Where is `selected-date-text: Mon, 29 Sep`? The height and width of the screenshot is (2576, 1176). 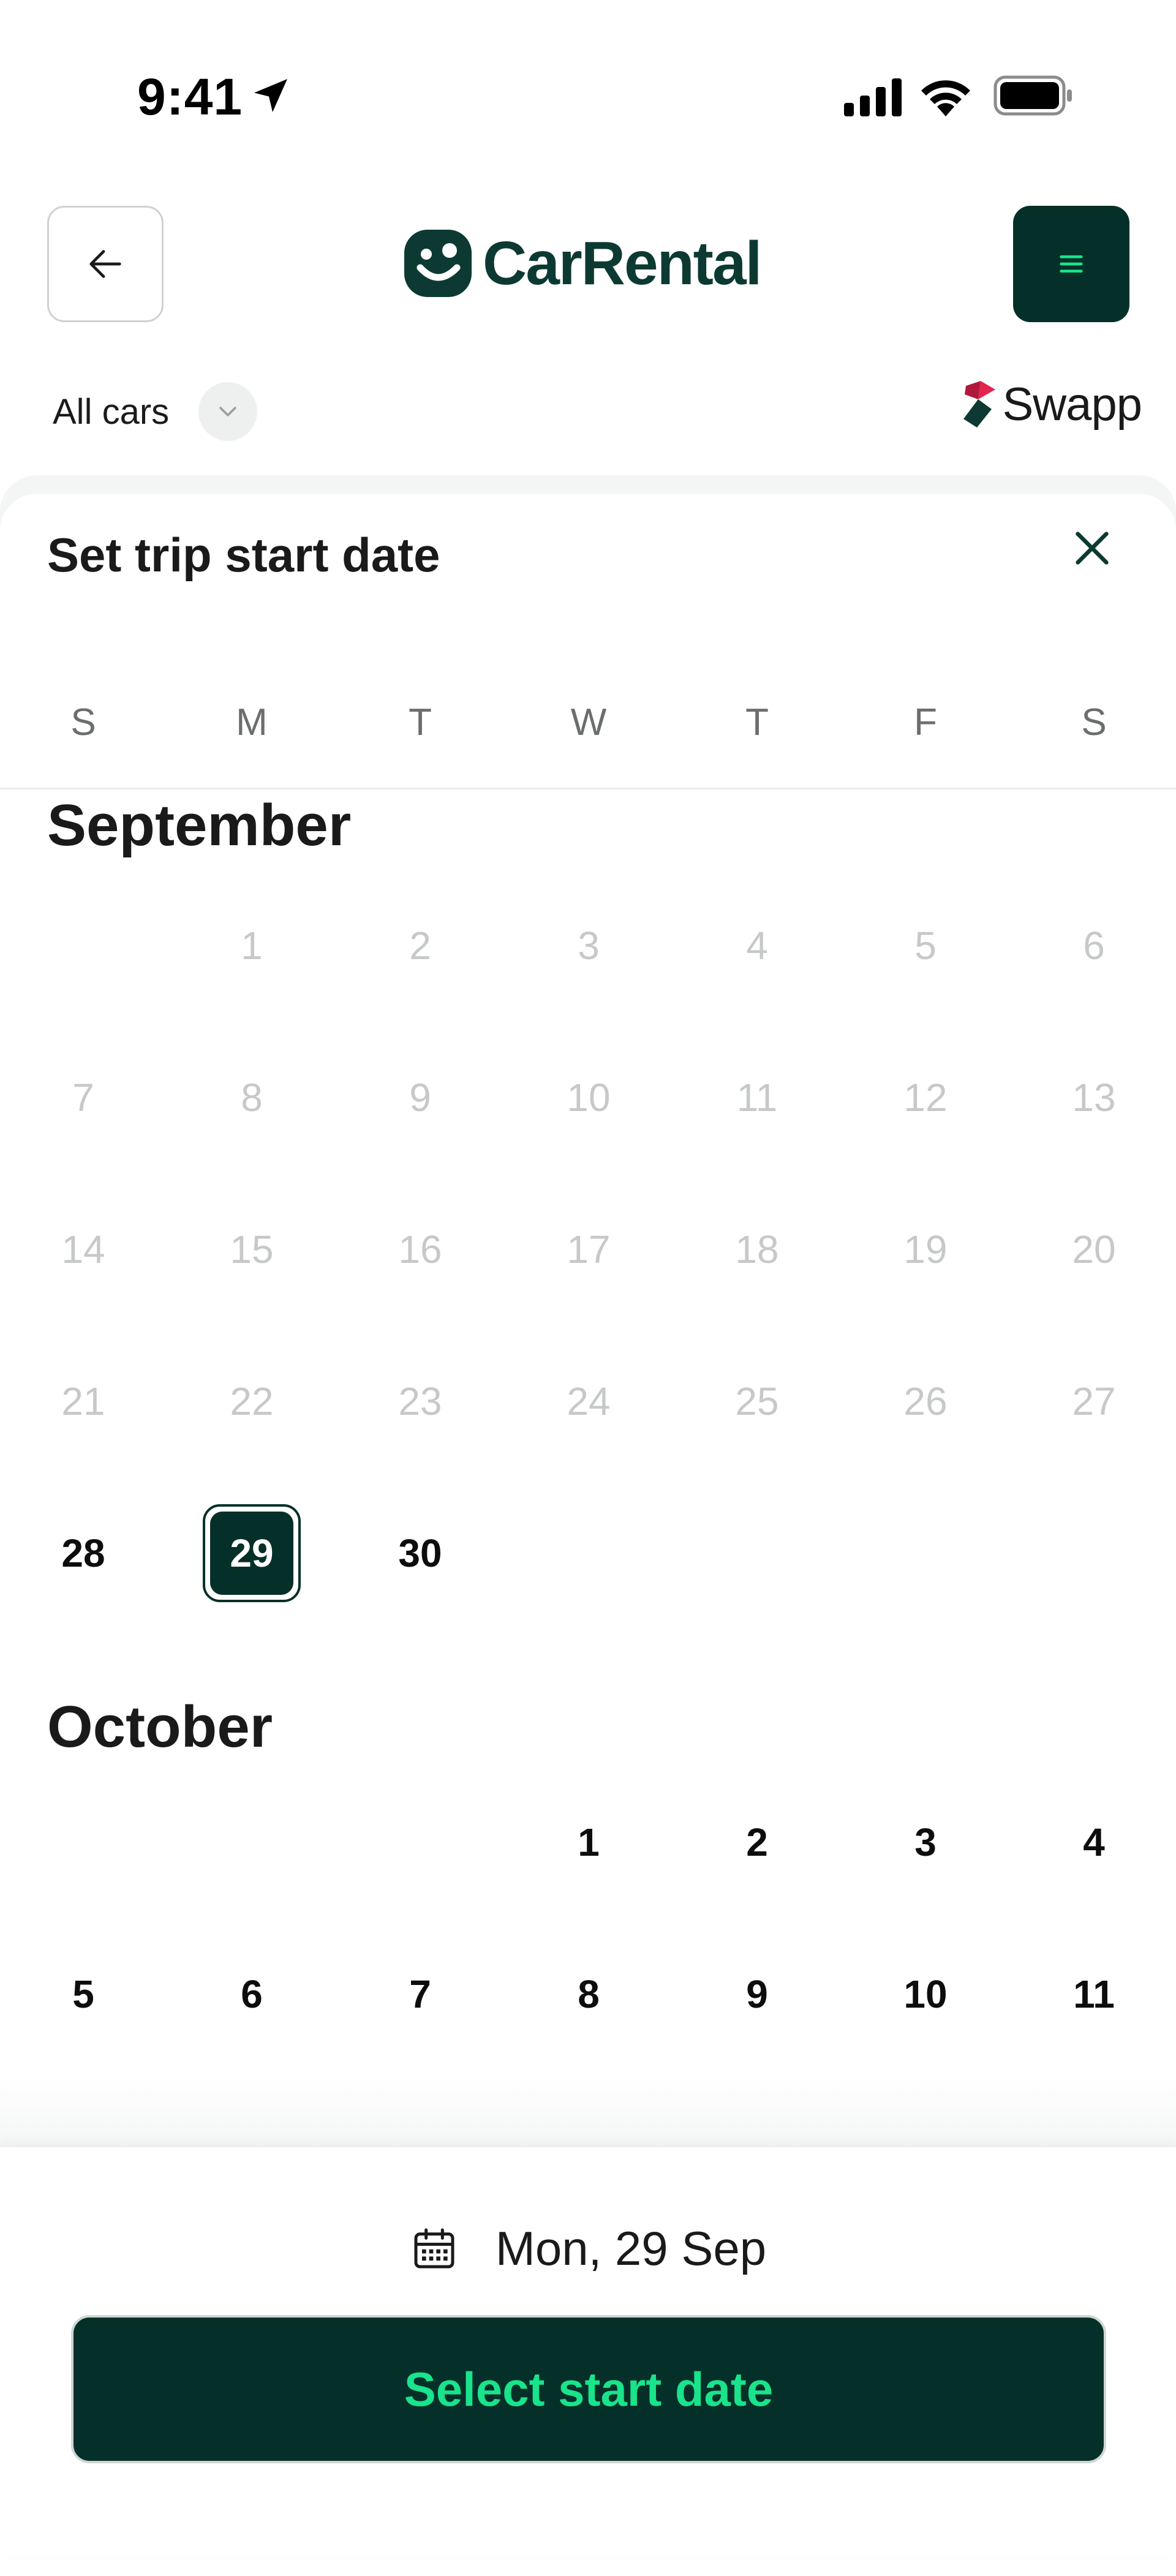 selected-date-text: Mon, 29 Sep is located at coordinates (631, 2248).